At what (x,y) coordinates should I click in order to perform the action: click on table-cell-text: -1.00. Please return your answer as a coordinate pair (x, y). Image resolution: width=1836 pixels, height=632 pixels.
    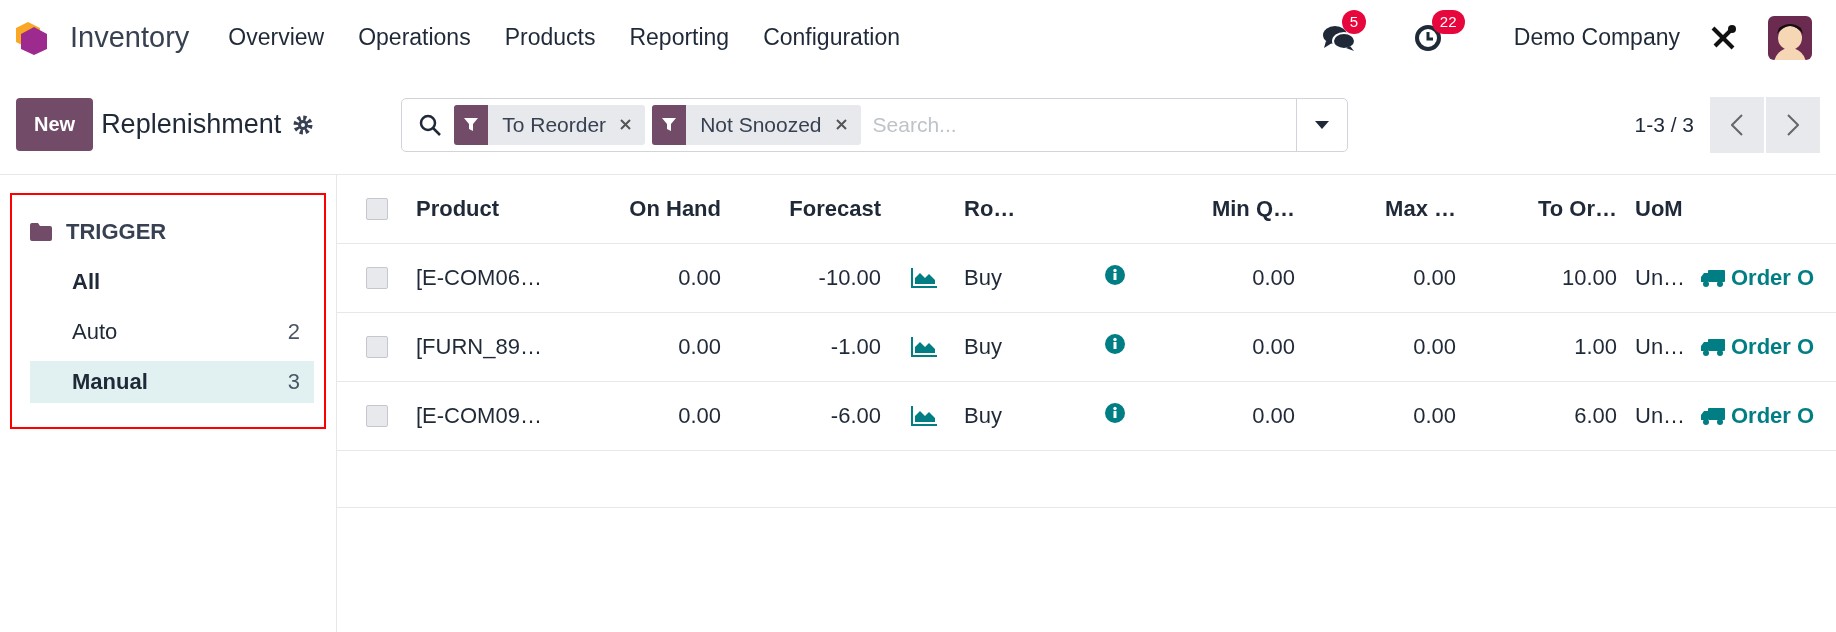
    Looking at the image, I should click on (855, 347).